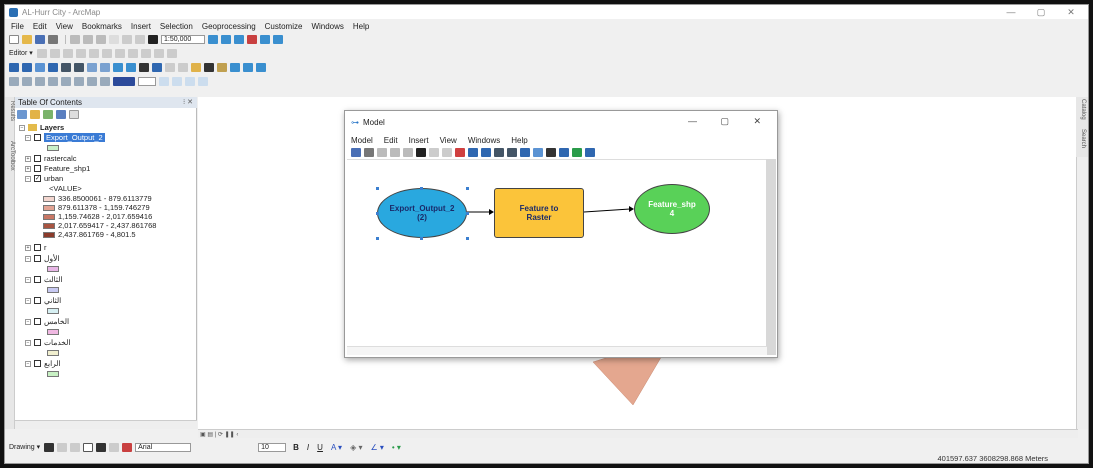 Image resolution: width=1093 pixels, height=468 pixels. Describe the element at coordinates (261, 67) in the screenshot. I see `create-viewer-icon` at that location.